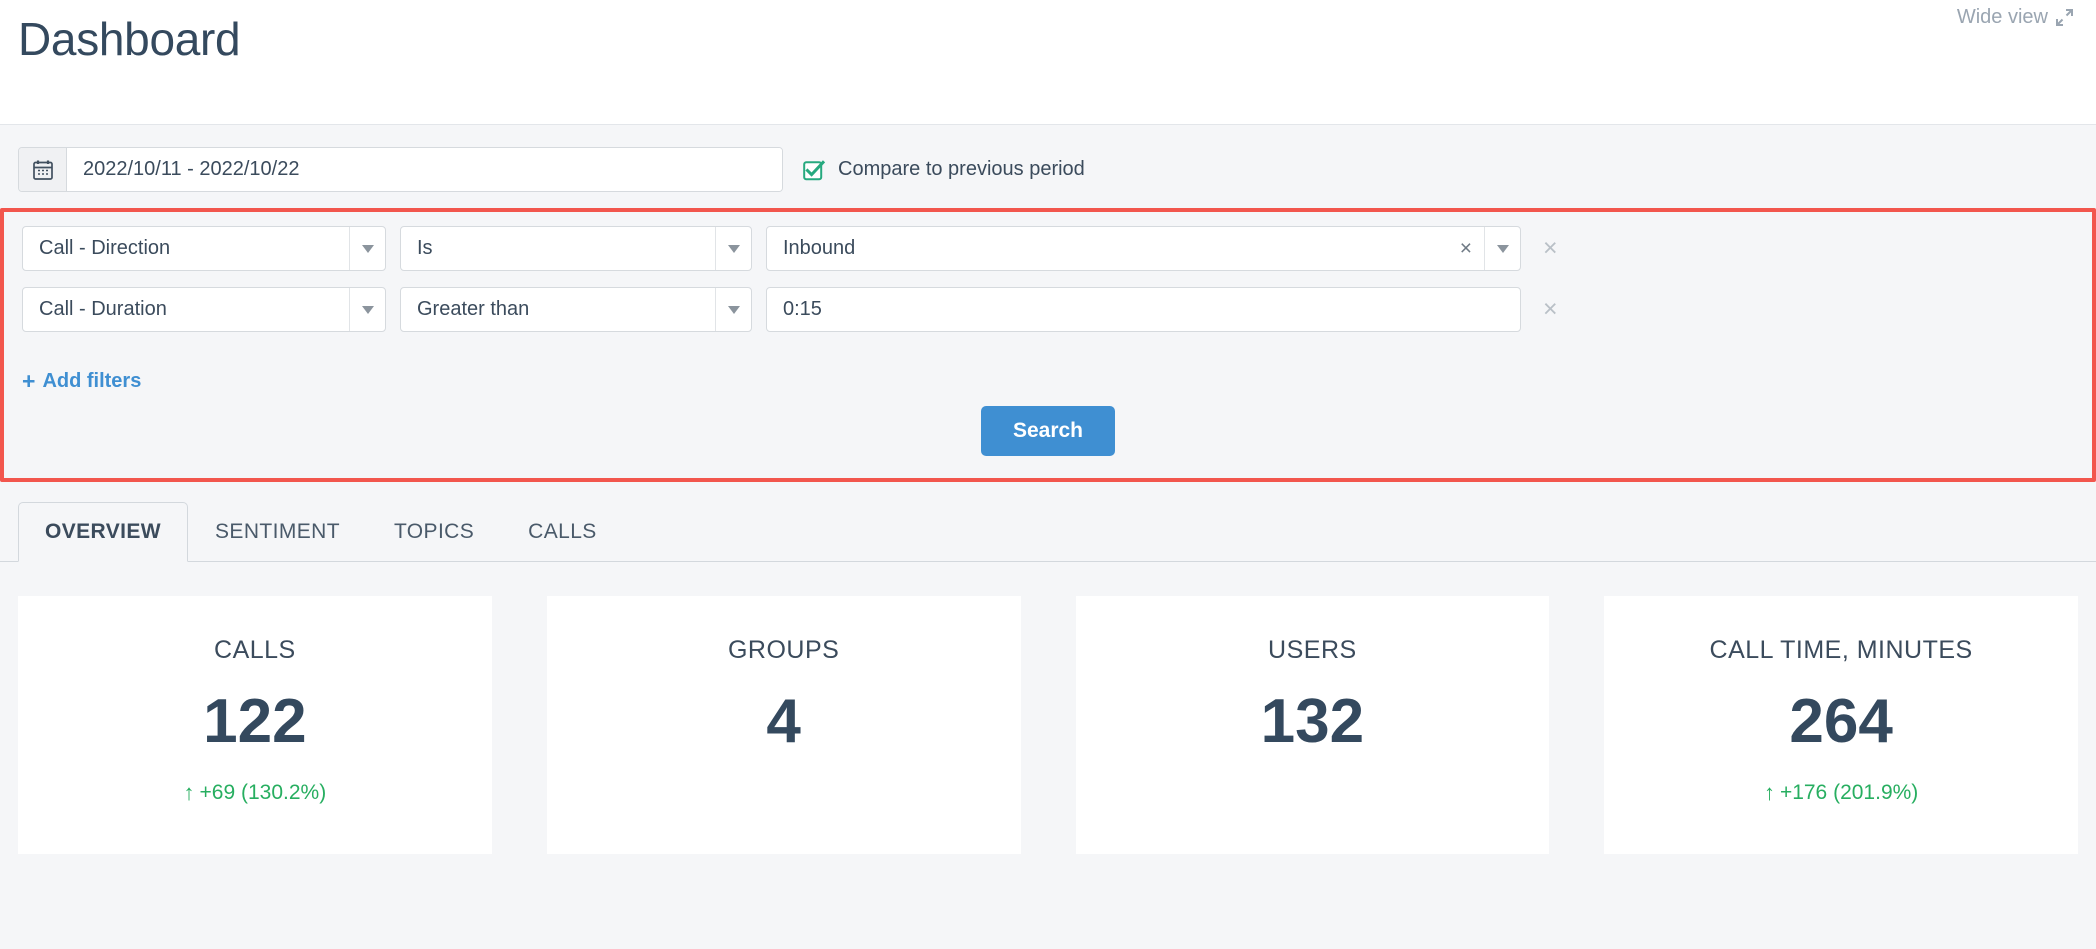 The image size is (2096, 949). I want to click on filter-field-select-0: Call - Direction, so click(204, 248).